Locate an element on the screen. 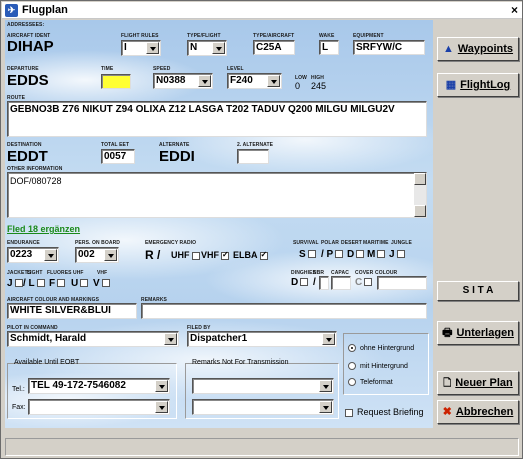 The height and width of the screenshot is (459, 523). vhf-checkbox is located at coordinates (225, 255).